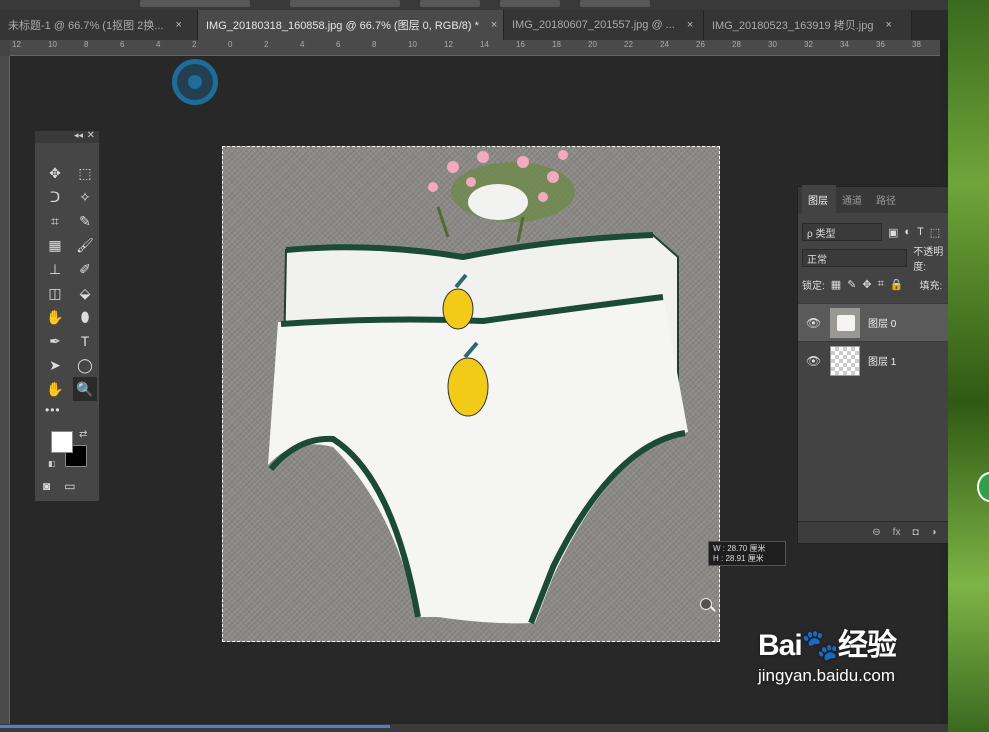 This screenshot has height=732, width=989. Describe the element at coordinates (55, 341) in the screenshot. I see `pen-icon: ✒` at that location.